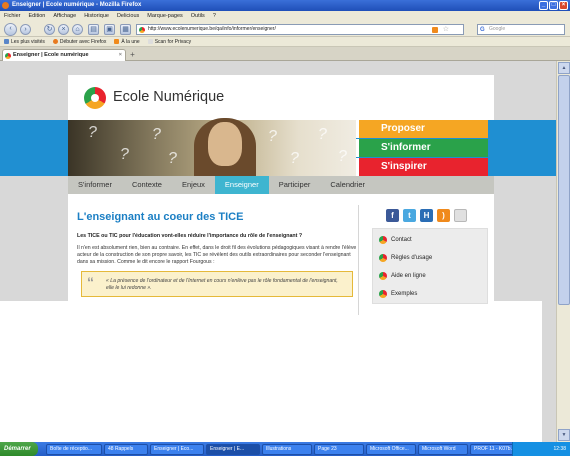 The image size is (570, 456). Describe the element at coordinates (285, 54) in the screenshot. I see `tab-bar: Enseigner | Ecole numérique × +` at that location.